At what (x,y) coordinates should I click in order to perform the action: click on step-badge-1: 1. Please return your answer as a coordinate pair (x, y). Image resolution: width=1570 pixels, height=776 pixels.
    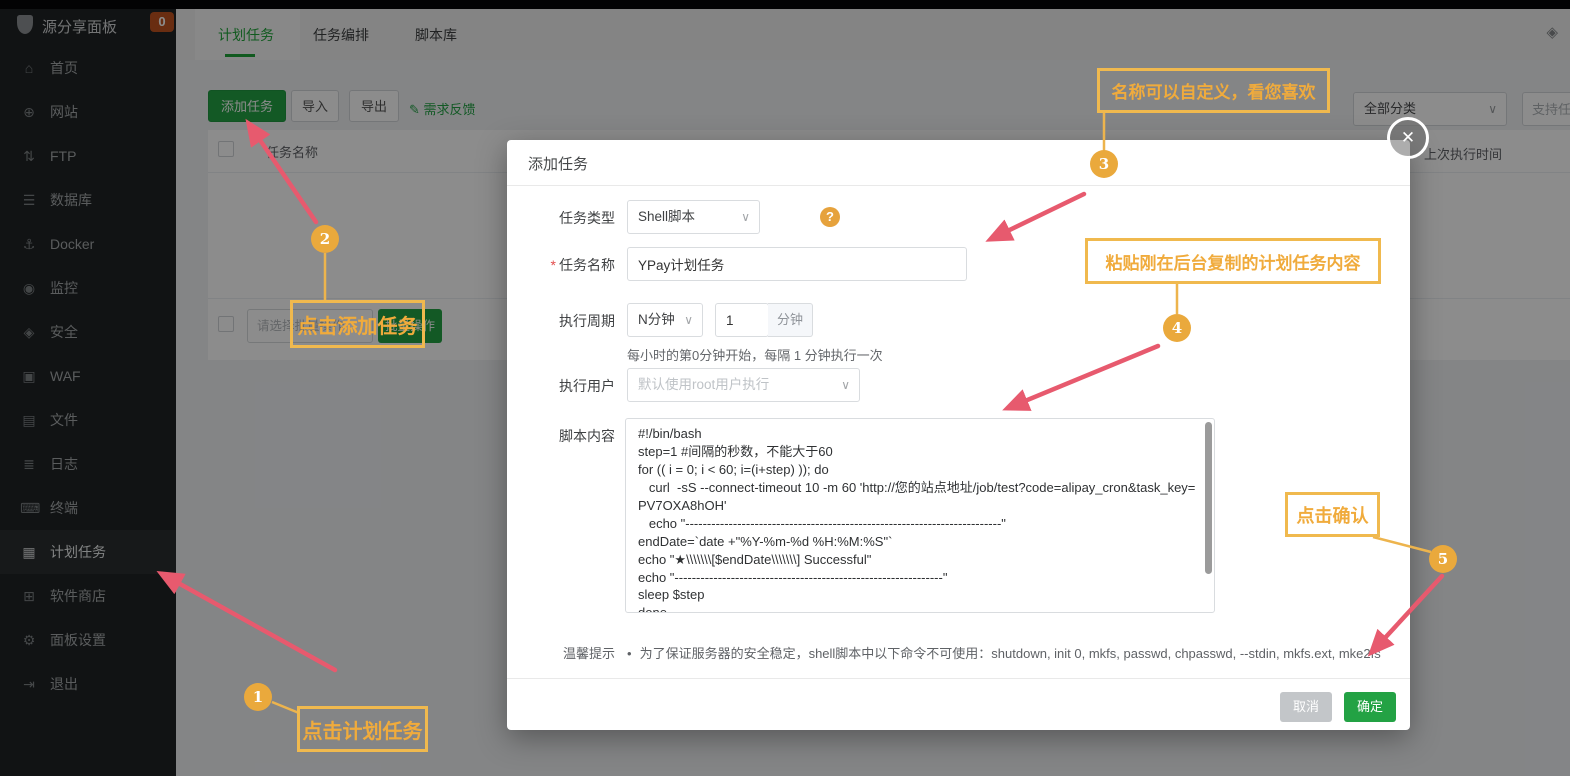
    Looking at the image, I should click on (258, 697).